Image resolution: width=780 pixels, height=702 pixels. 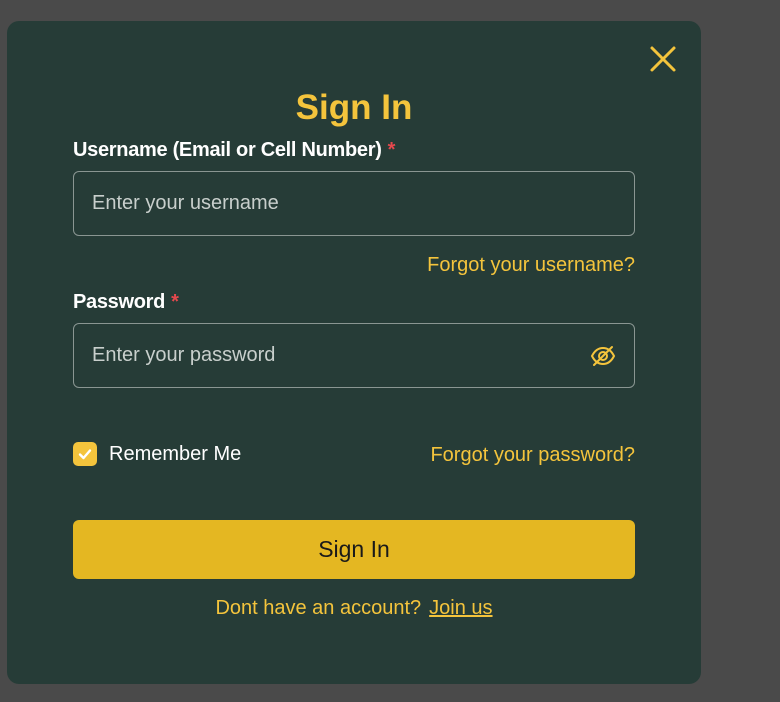 I want to click on remember-me-checkbox, so click(x=85, y=454).